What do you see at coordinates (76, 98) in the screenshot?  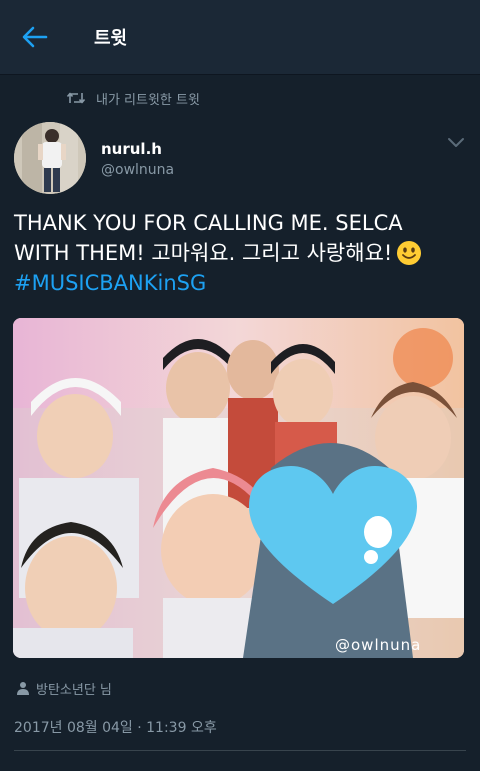 I see `retweet-icon` at bounding box center [76, 98].